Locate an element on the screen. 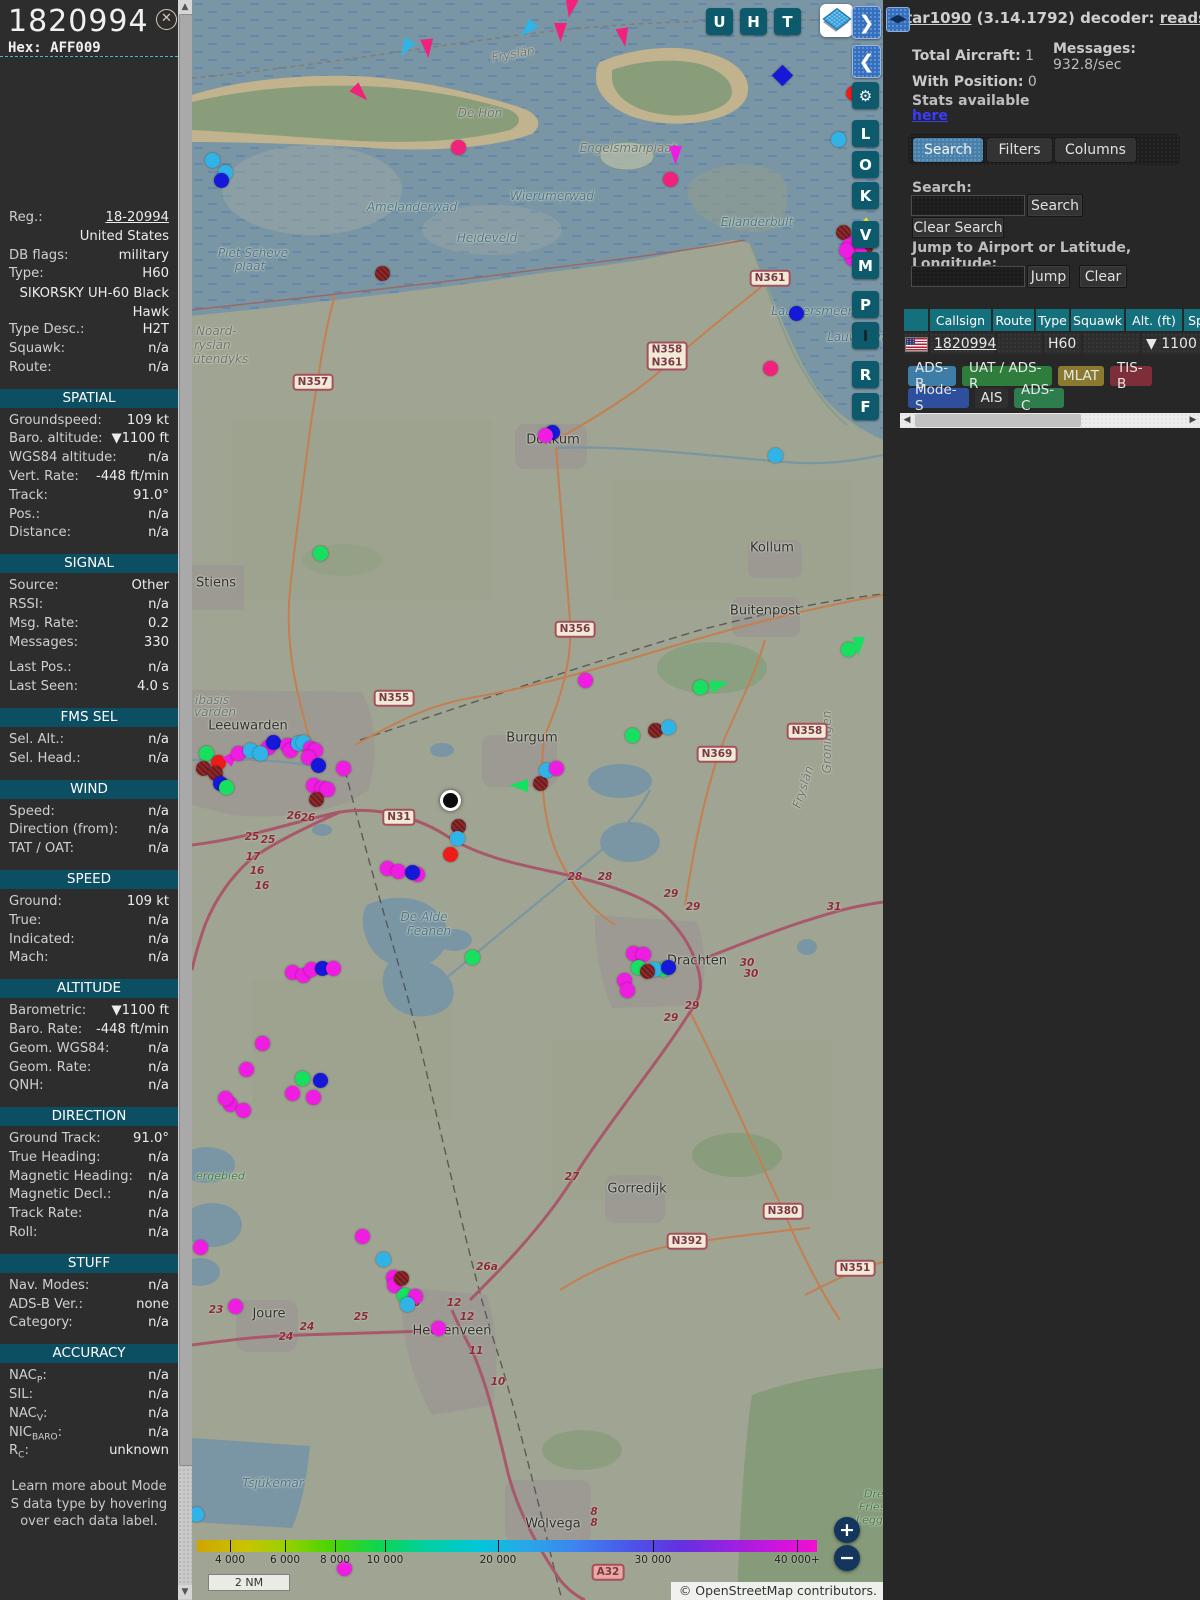 Image resolution: width=1200 pixels, height=1600 pixels. map-button-l: L is located at coordinates (865, 133).